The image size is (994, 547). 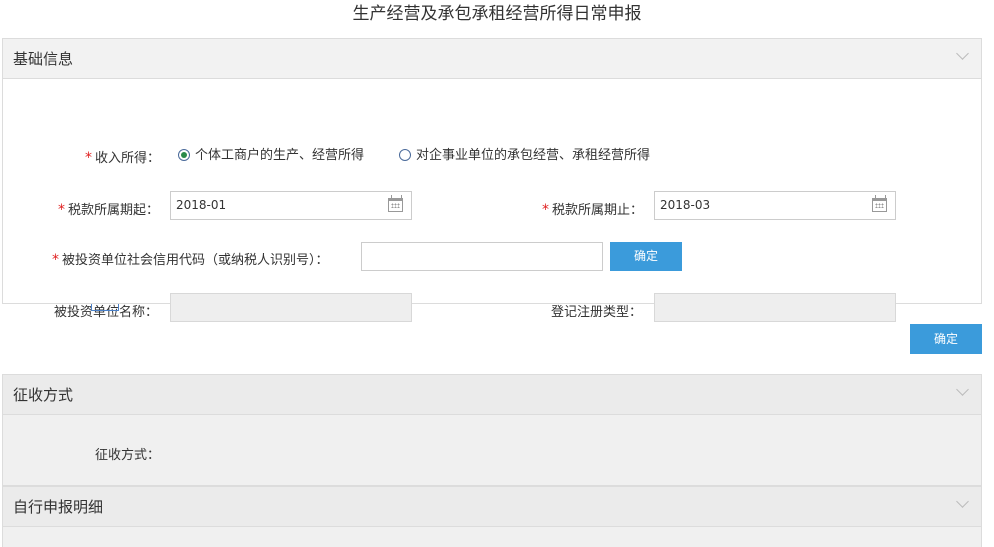 I want to click on reg-type-input, so click(x=775, y=307).